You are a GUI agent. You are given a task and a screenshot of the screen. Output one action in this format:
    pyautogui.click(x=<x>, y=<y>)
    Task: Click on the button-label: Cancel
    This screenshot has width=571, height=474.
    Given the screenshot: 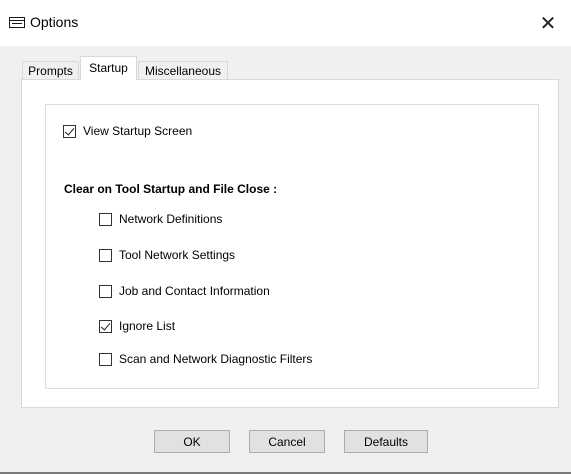 What is the action you would take?
    pyautogui.click(x=287, y=441)
    